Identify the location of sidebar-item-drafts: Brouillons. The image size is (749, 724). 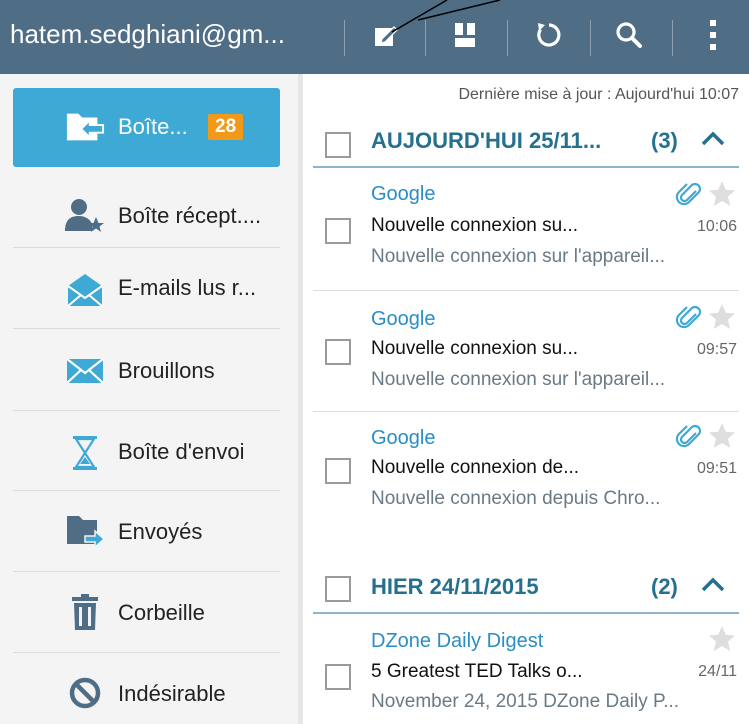
(146, 370).